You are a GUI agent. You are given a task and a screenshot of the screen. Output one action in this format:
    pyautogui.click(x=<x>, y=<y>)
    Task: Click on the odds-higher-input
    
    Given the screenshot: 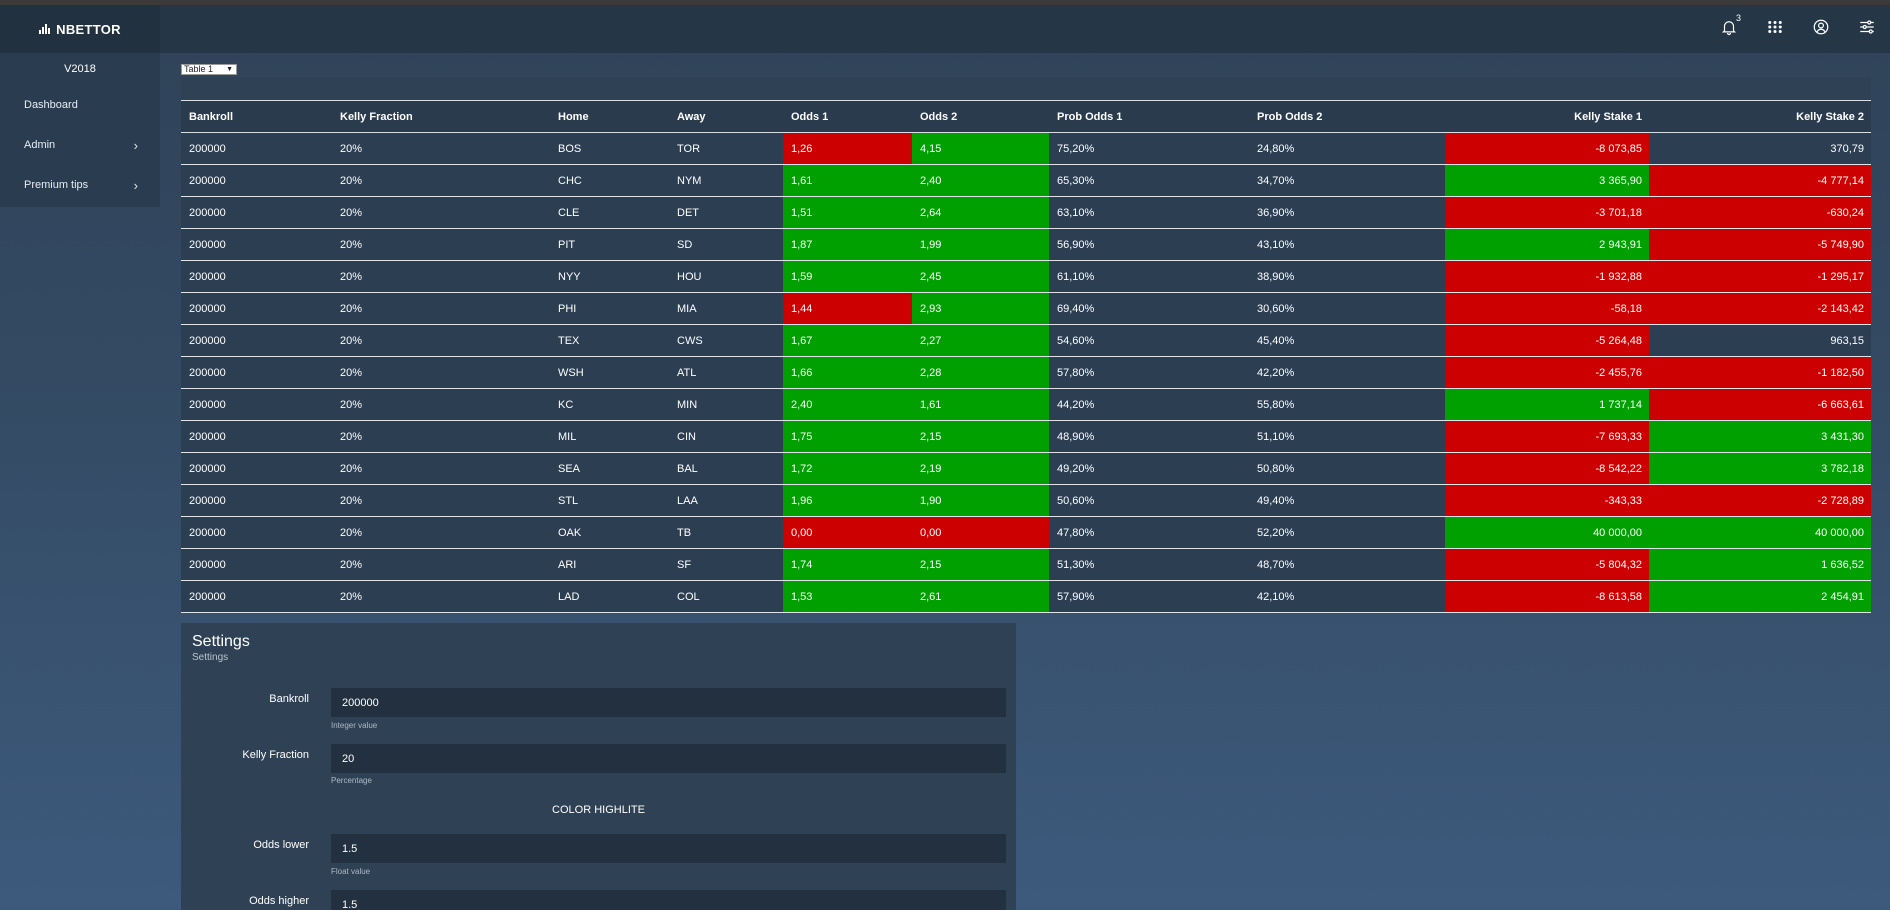 What is the action you would take?
    pyautogui.click(x=668, y=900)
    